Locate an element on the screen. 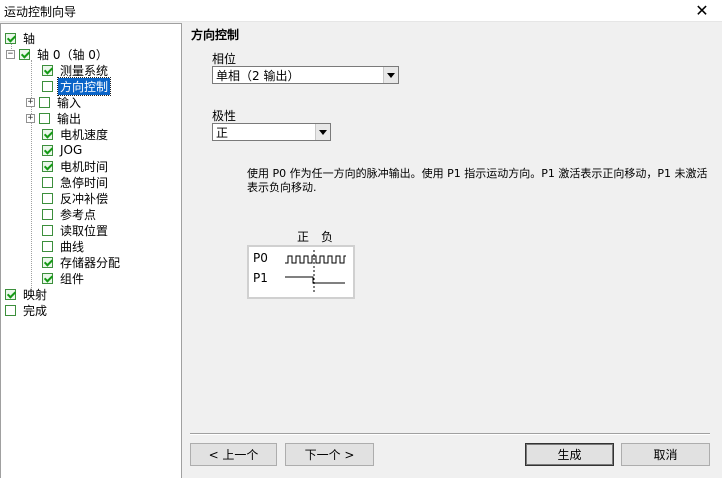 This screenshot has width=722, height=478. tree-item-label: 轴 is located at coordinates (29, 38).